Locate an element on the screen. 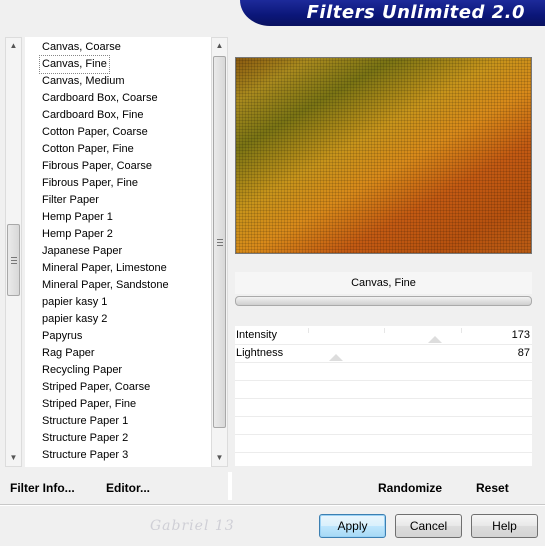 The height and width of the screenshot is (546, 545). category-scroll-thumb is located at coordinates (13, 260).